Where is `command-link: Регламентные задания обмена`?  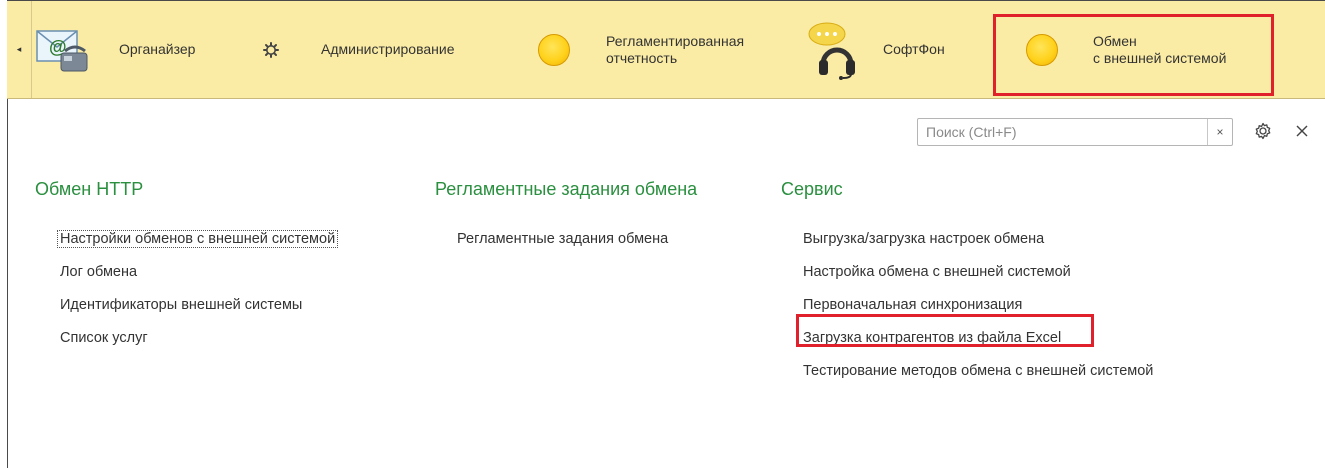 command-link: Регламентные задания обмена is located at coordinates (562, 239).